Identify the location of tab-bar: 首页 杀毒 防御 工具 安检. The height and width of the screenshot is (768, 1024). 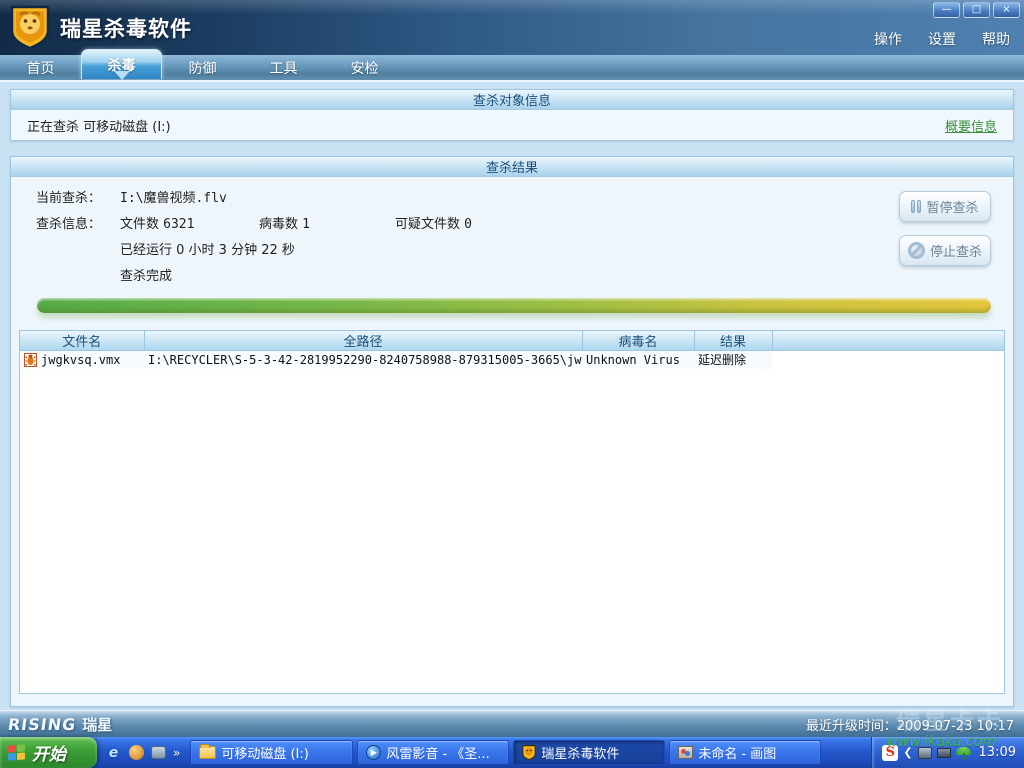
(512, 64).